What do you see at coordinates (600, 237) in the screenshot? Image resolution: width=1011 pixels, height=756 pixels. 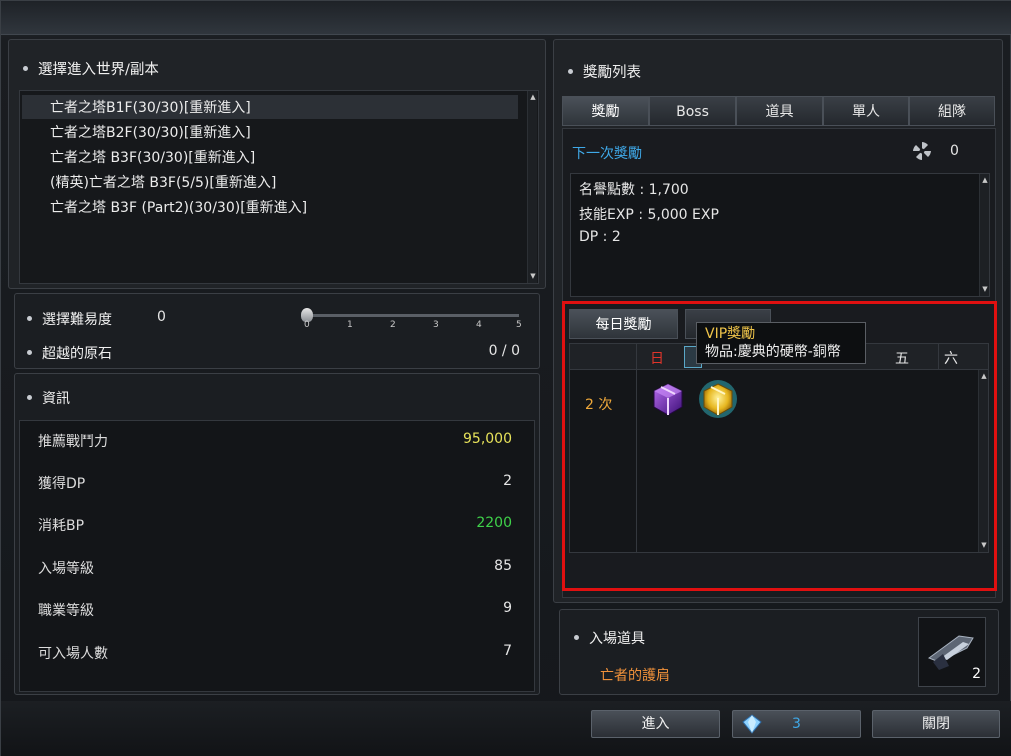 I see `reward-line: DP : 2` at bounding box center [600, 237].